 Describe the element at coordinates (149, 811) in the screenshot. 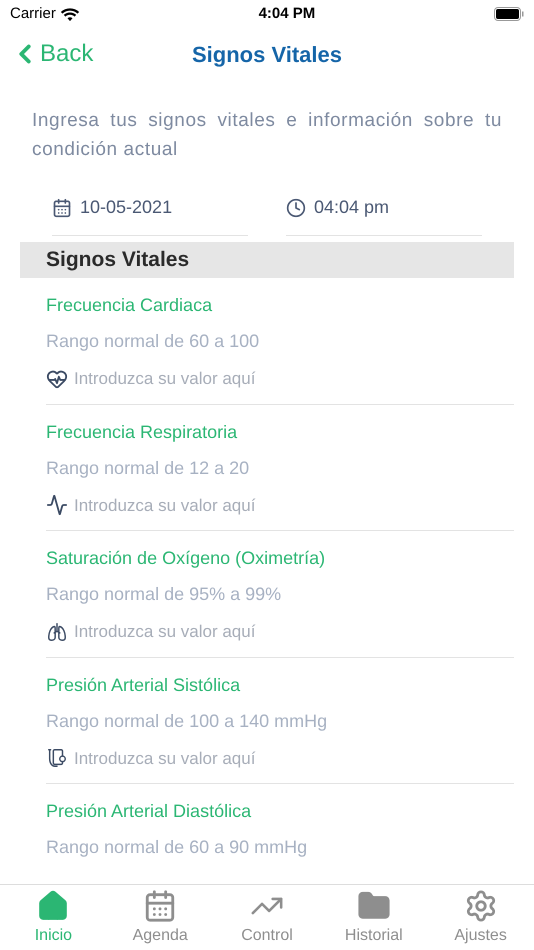

I see `vital-label: Presión Arterial Diastólica` at that location.